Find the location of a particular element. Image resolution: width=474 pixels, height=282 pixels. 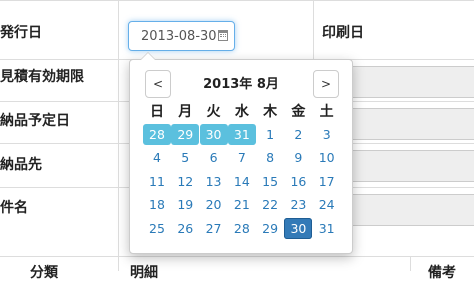

weekday-label: 水 is located at coordinates (241, 111).